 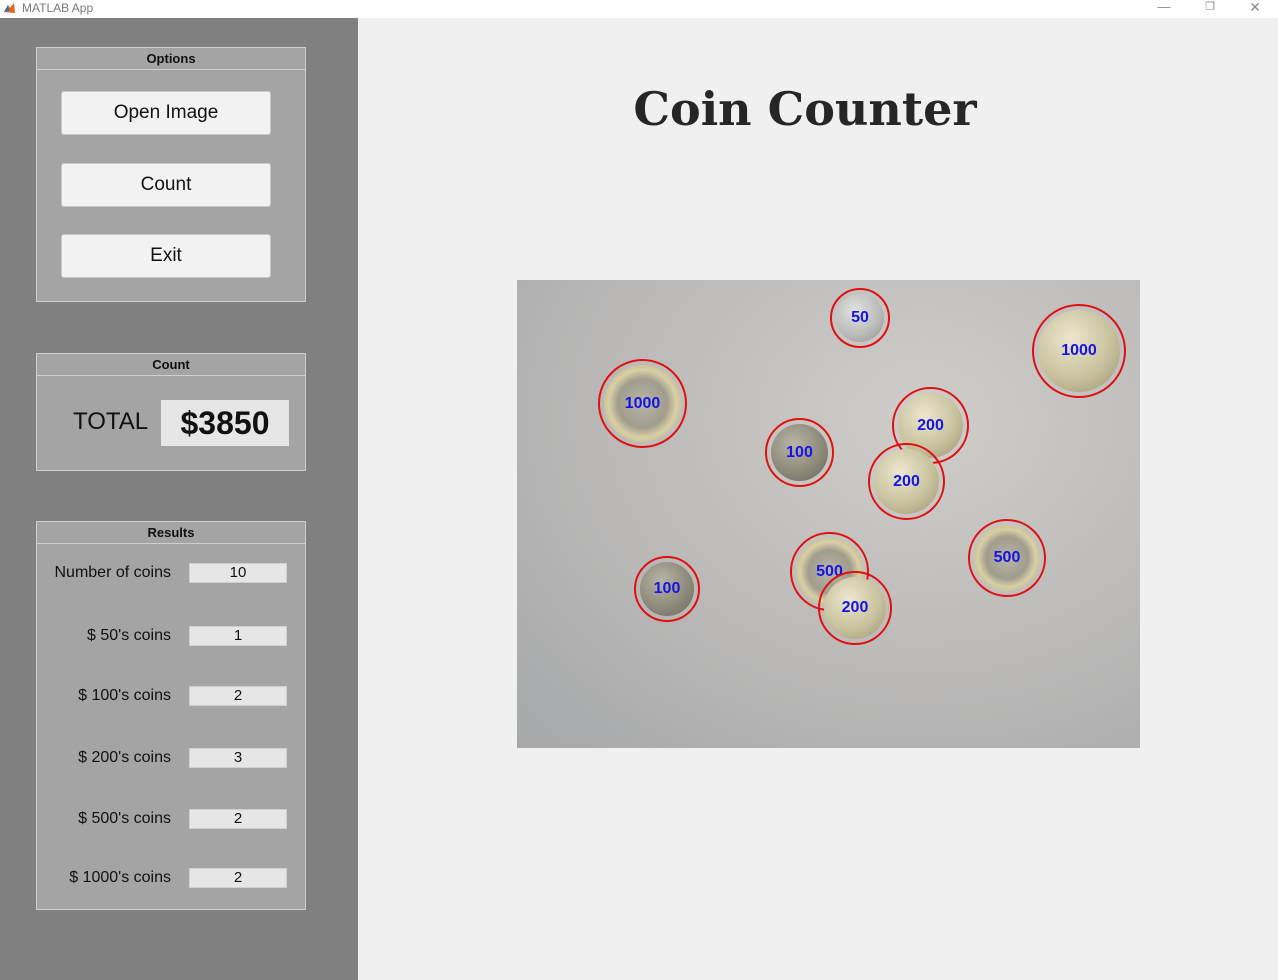 I want to click on coins-1000-field: 2, so click(x=238, y=878).